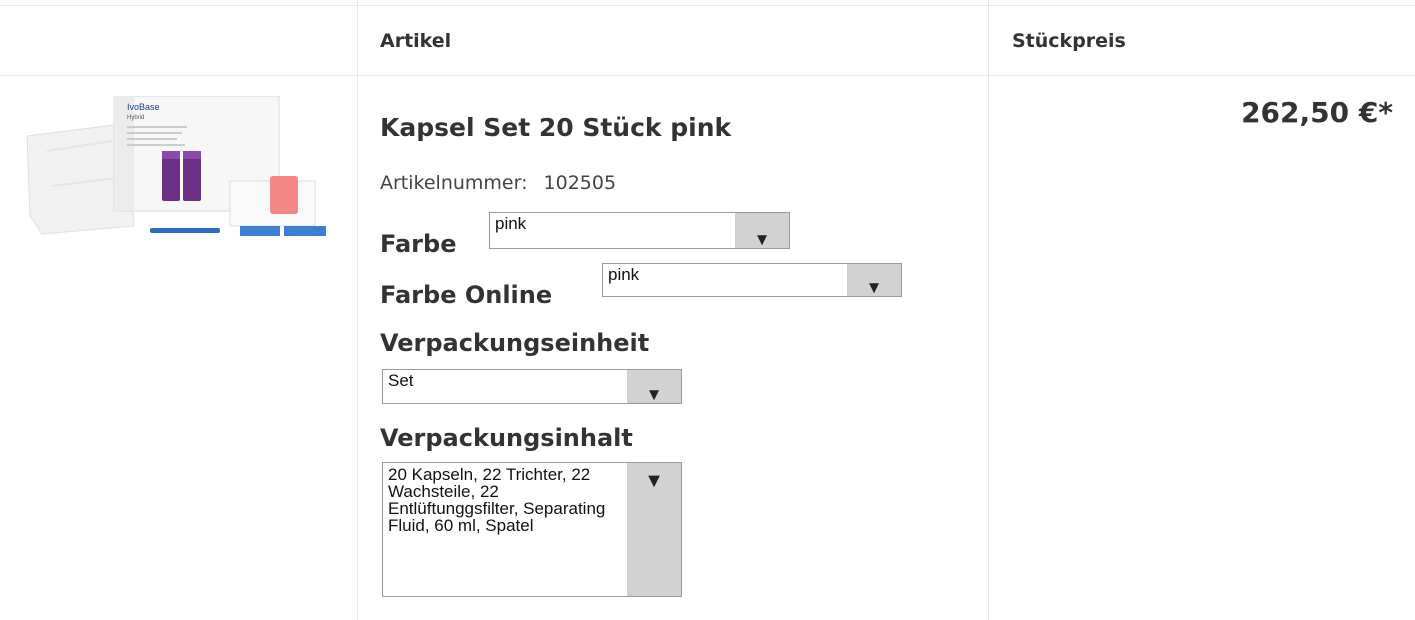 This screenshot has height=620, width=1415. What do you see at coordinates (182, 171) in the screenshot?
I see `product-image: IvoBase Hybrid` at bounding box center [182, 171].